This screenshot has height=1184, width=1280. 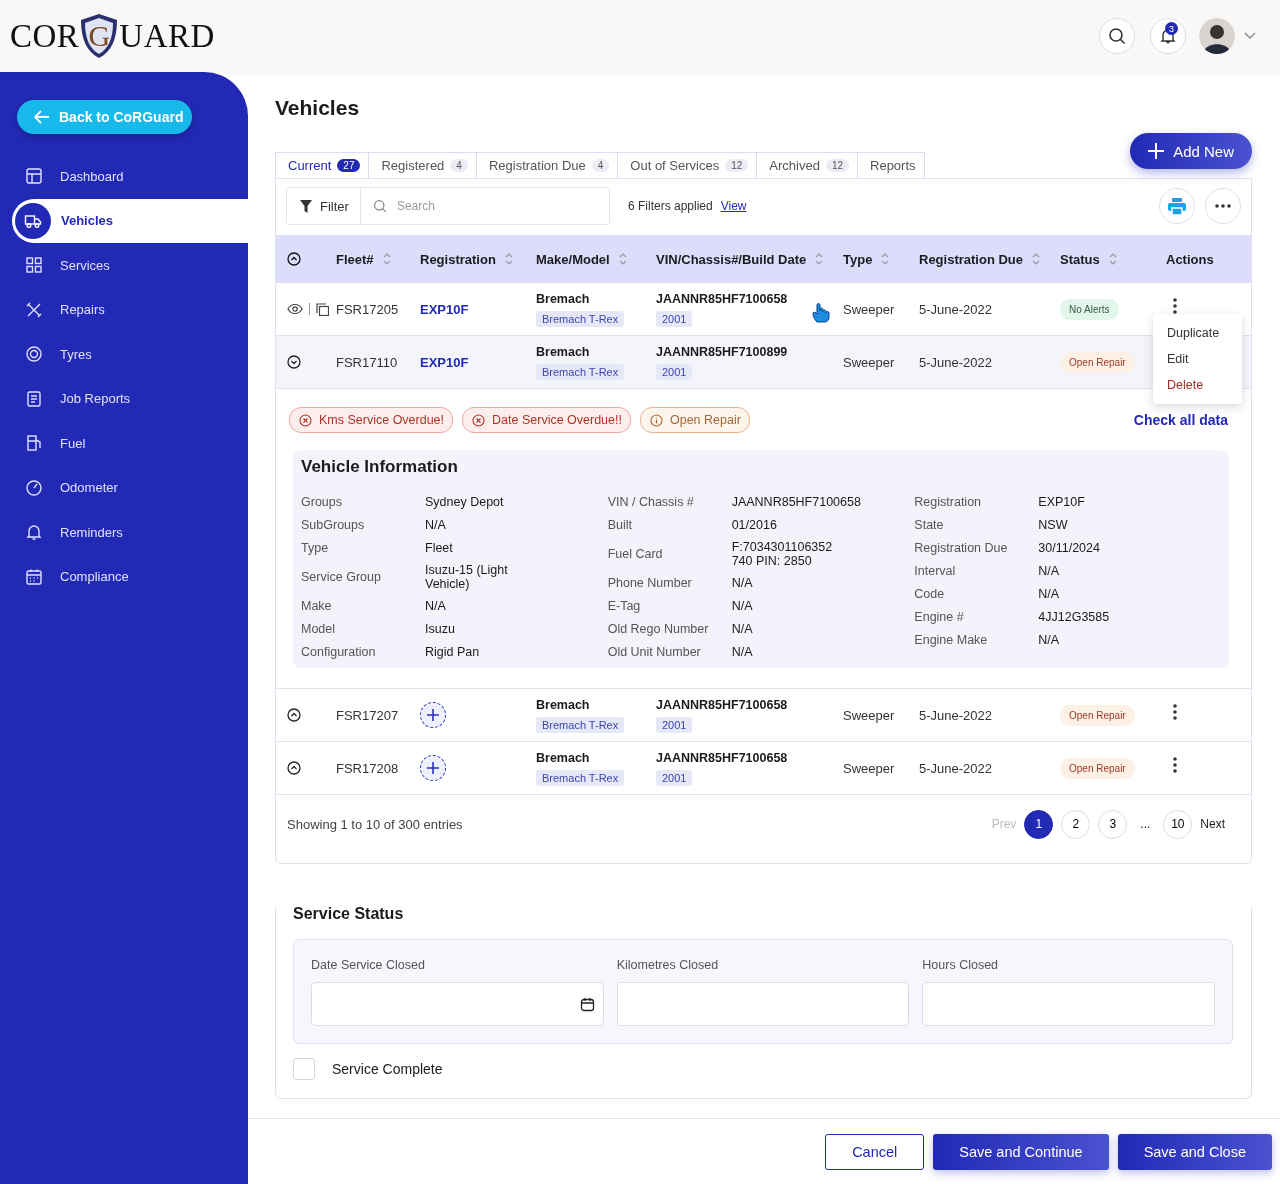 What do you see at coordinates (349, 914) in the screenshot?
I see `section-title: Service Status` at bounding box center [349, 914].